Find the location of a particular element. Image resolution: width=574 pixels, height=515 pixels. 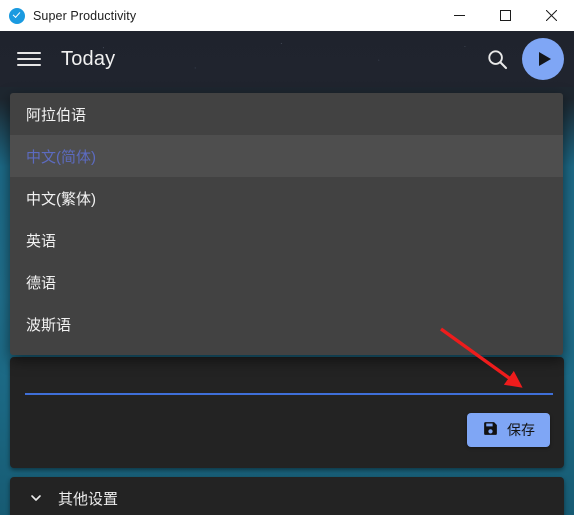

app-toolbar: Today is located at coordinates (287, 59).